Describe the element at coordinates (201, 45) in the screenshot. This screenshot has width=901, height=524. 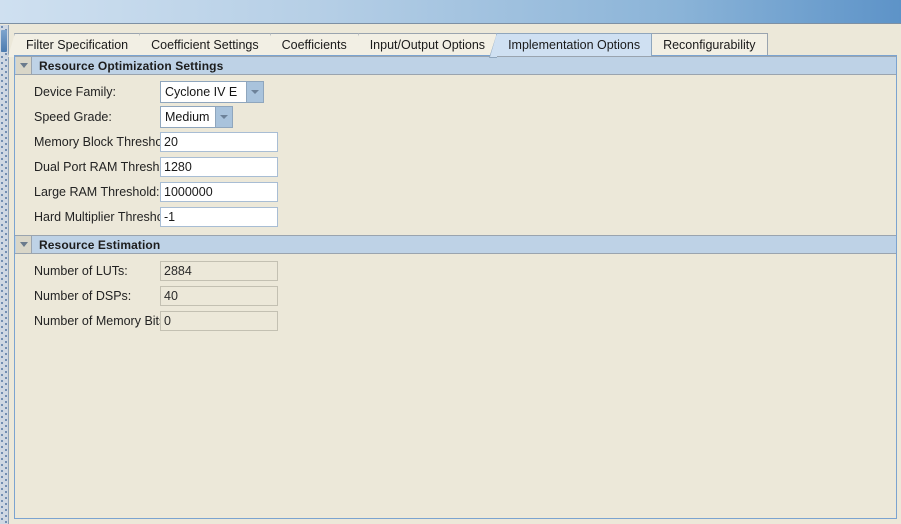
I see `tab-coefficient-settings: Coefficient Settings` at that location.